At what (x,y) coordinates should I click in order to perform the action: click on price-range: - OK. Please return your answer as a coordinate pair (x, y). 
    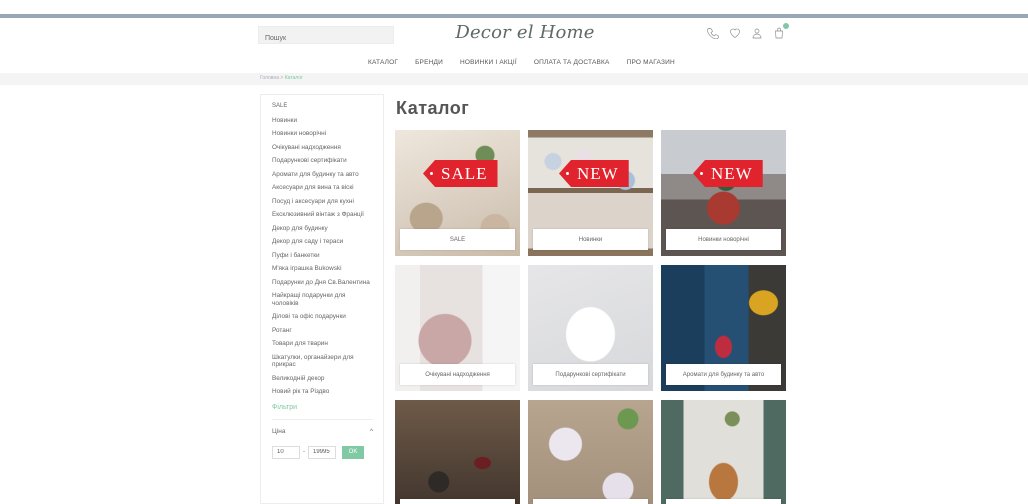
    Looking at the image, I should click on (322, 452).